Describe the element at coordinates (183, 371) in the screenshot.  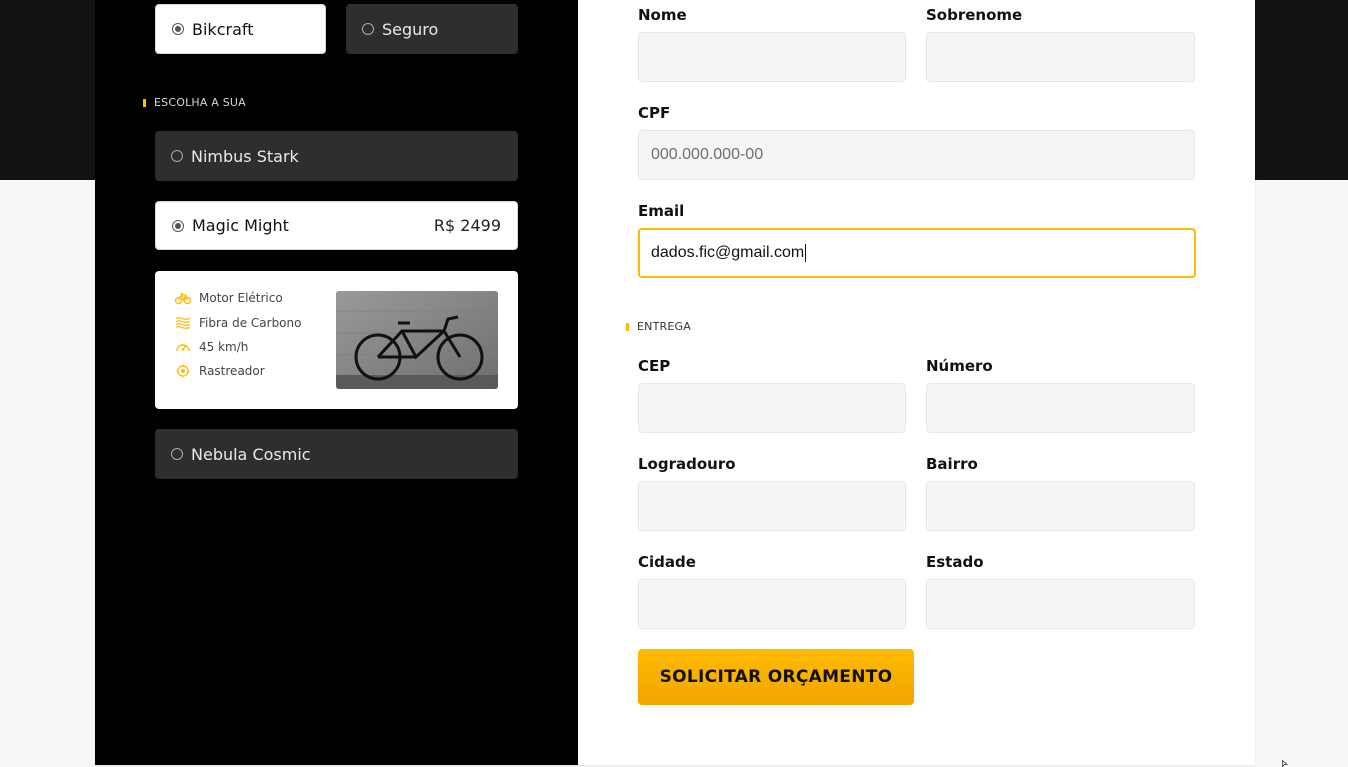
I see `tracker-icon` at that location.